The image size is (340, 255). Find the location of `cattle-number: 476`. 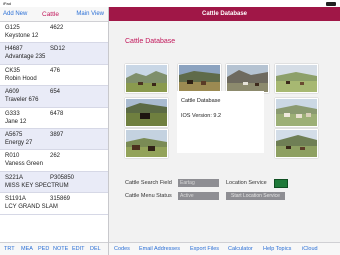

cattle-number: 476 is located at coordinates (55, 70).